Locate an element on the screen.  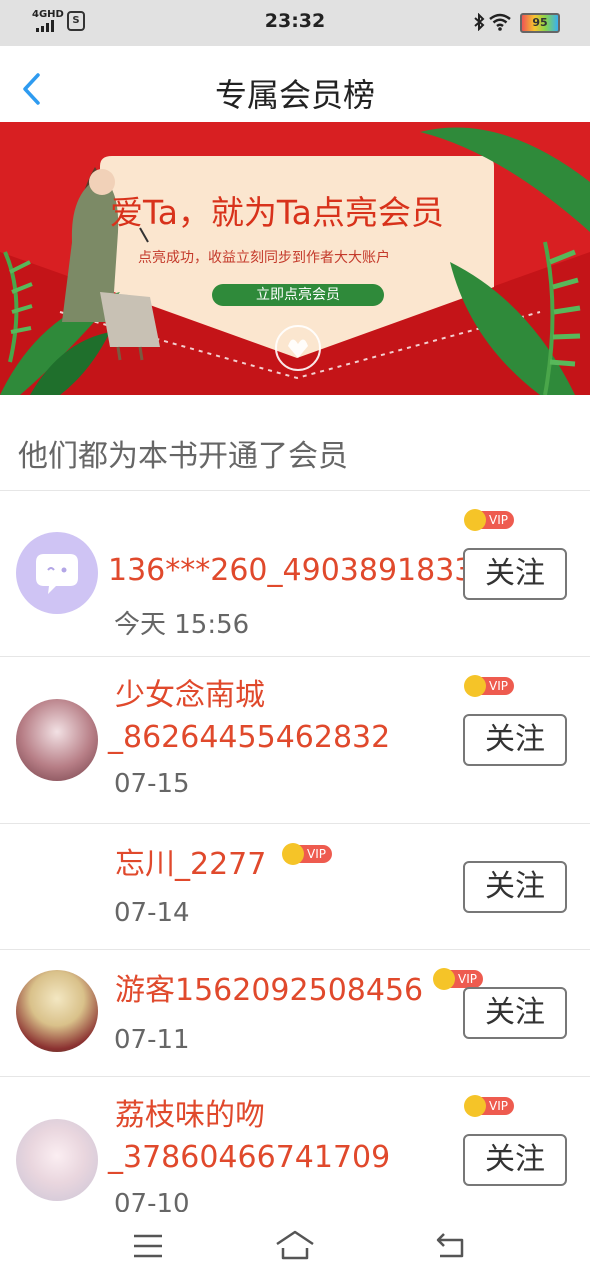
list-item: 136***260_4903891833 今天 15:56 VIP 关注 is located at coordinates (295, 574).